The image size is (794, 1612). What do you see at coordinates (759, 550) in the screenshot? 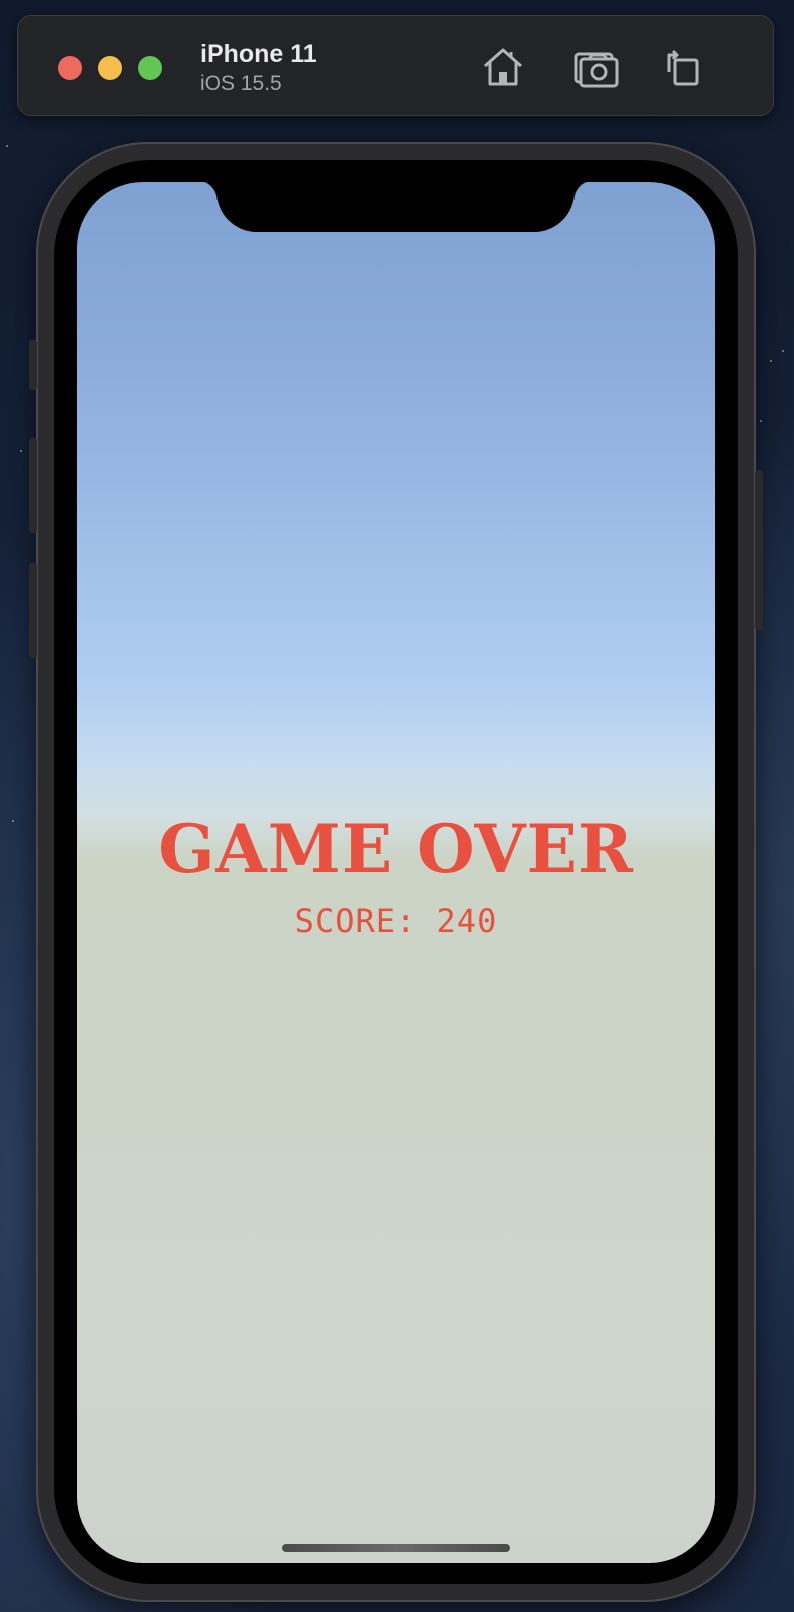
I see `power-button` at bounding box center [759, 550].